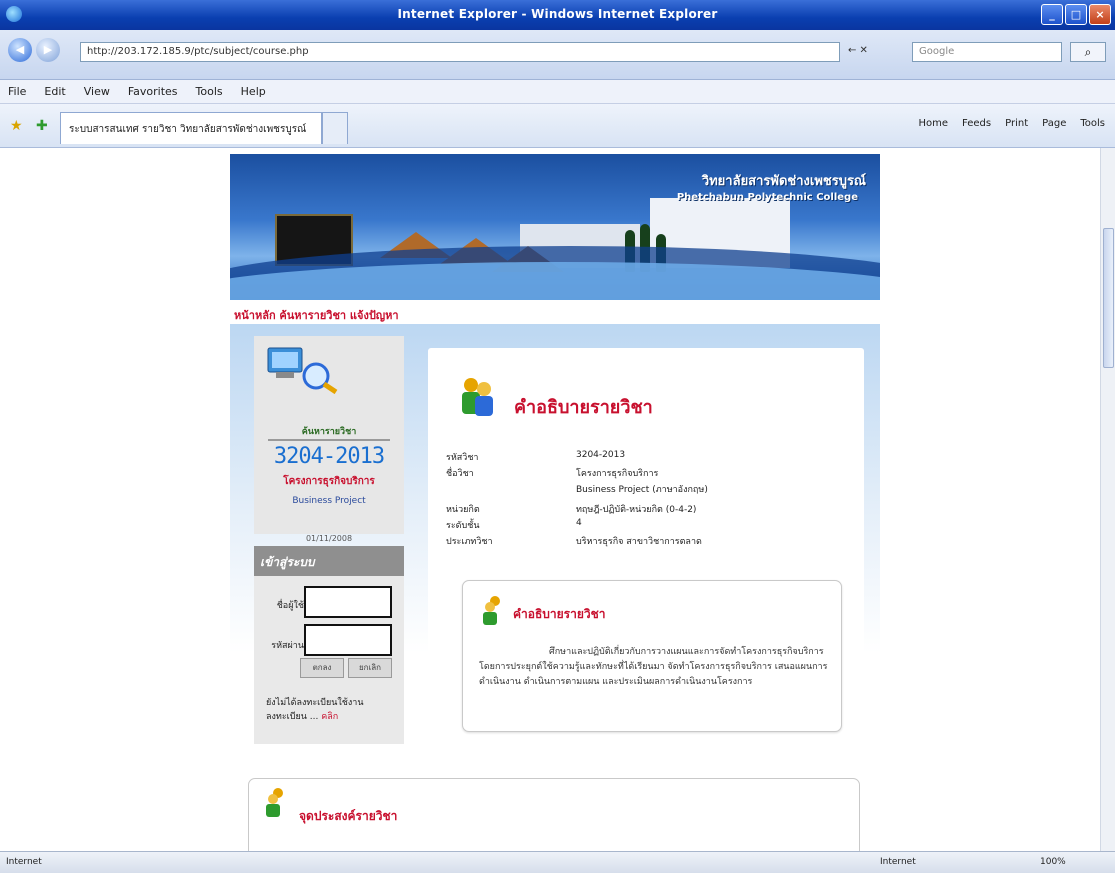  I want to click on forward-icon: ▶, so click(48, 50).